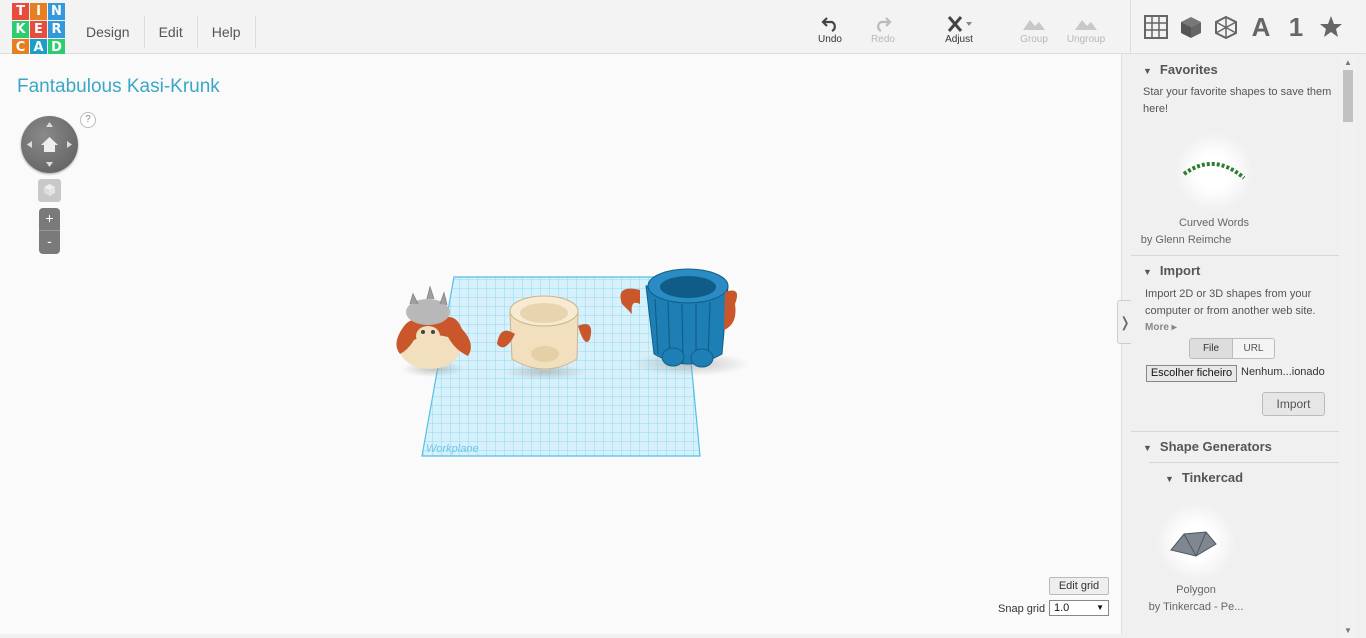 This screenshot has height=638, width=1366. I want to click on import-header: ▼ Import, so click(1171, 270).